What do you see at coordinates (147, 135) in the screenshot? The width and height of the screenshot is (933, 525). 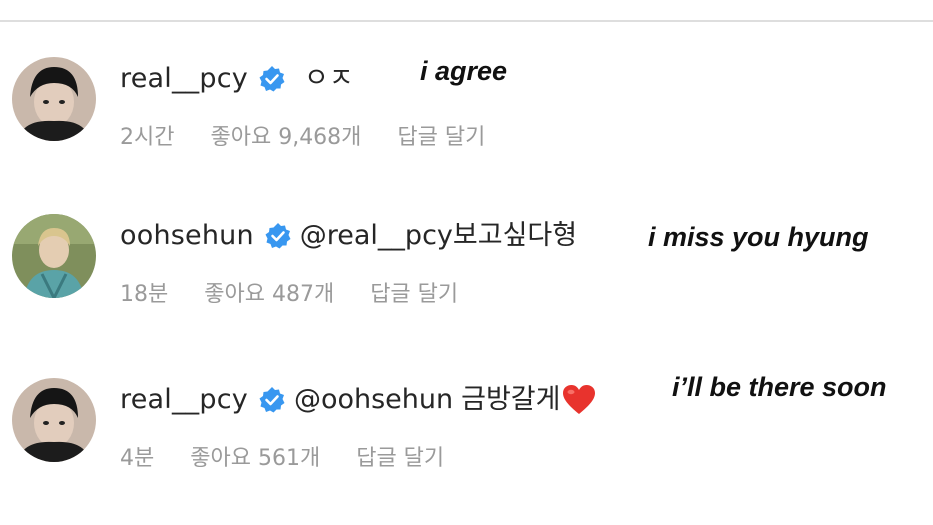 I see `timestamp: 2시간` at bounding box center [147, 135].